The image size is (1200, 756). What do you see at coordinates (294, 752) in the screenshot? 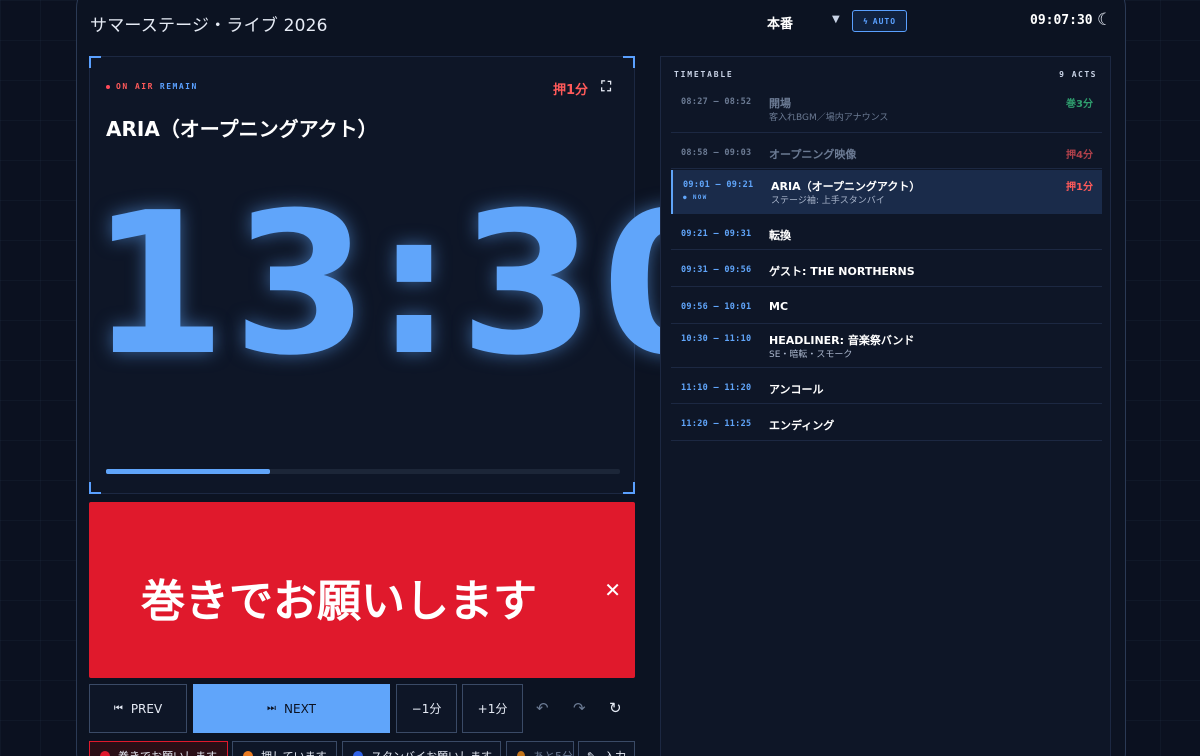
I see `preset-label: 押しています` at bounding box center [294, 752].